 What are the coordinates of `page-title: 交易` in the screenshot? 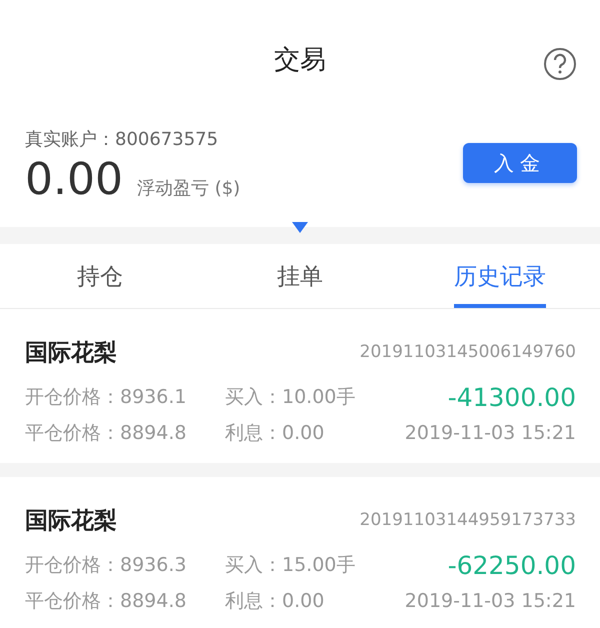 It's located at (300, 60).